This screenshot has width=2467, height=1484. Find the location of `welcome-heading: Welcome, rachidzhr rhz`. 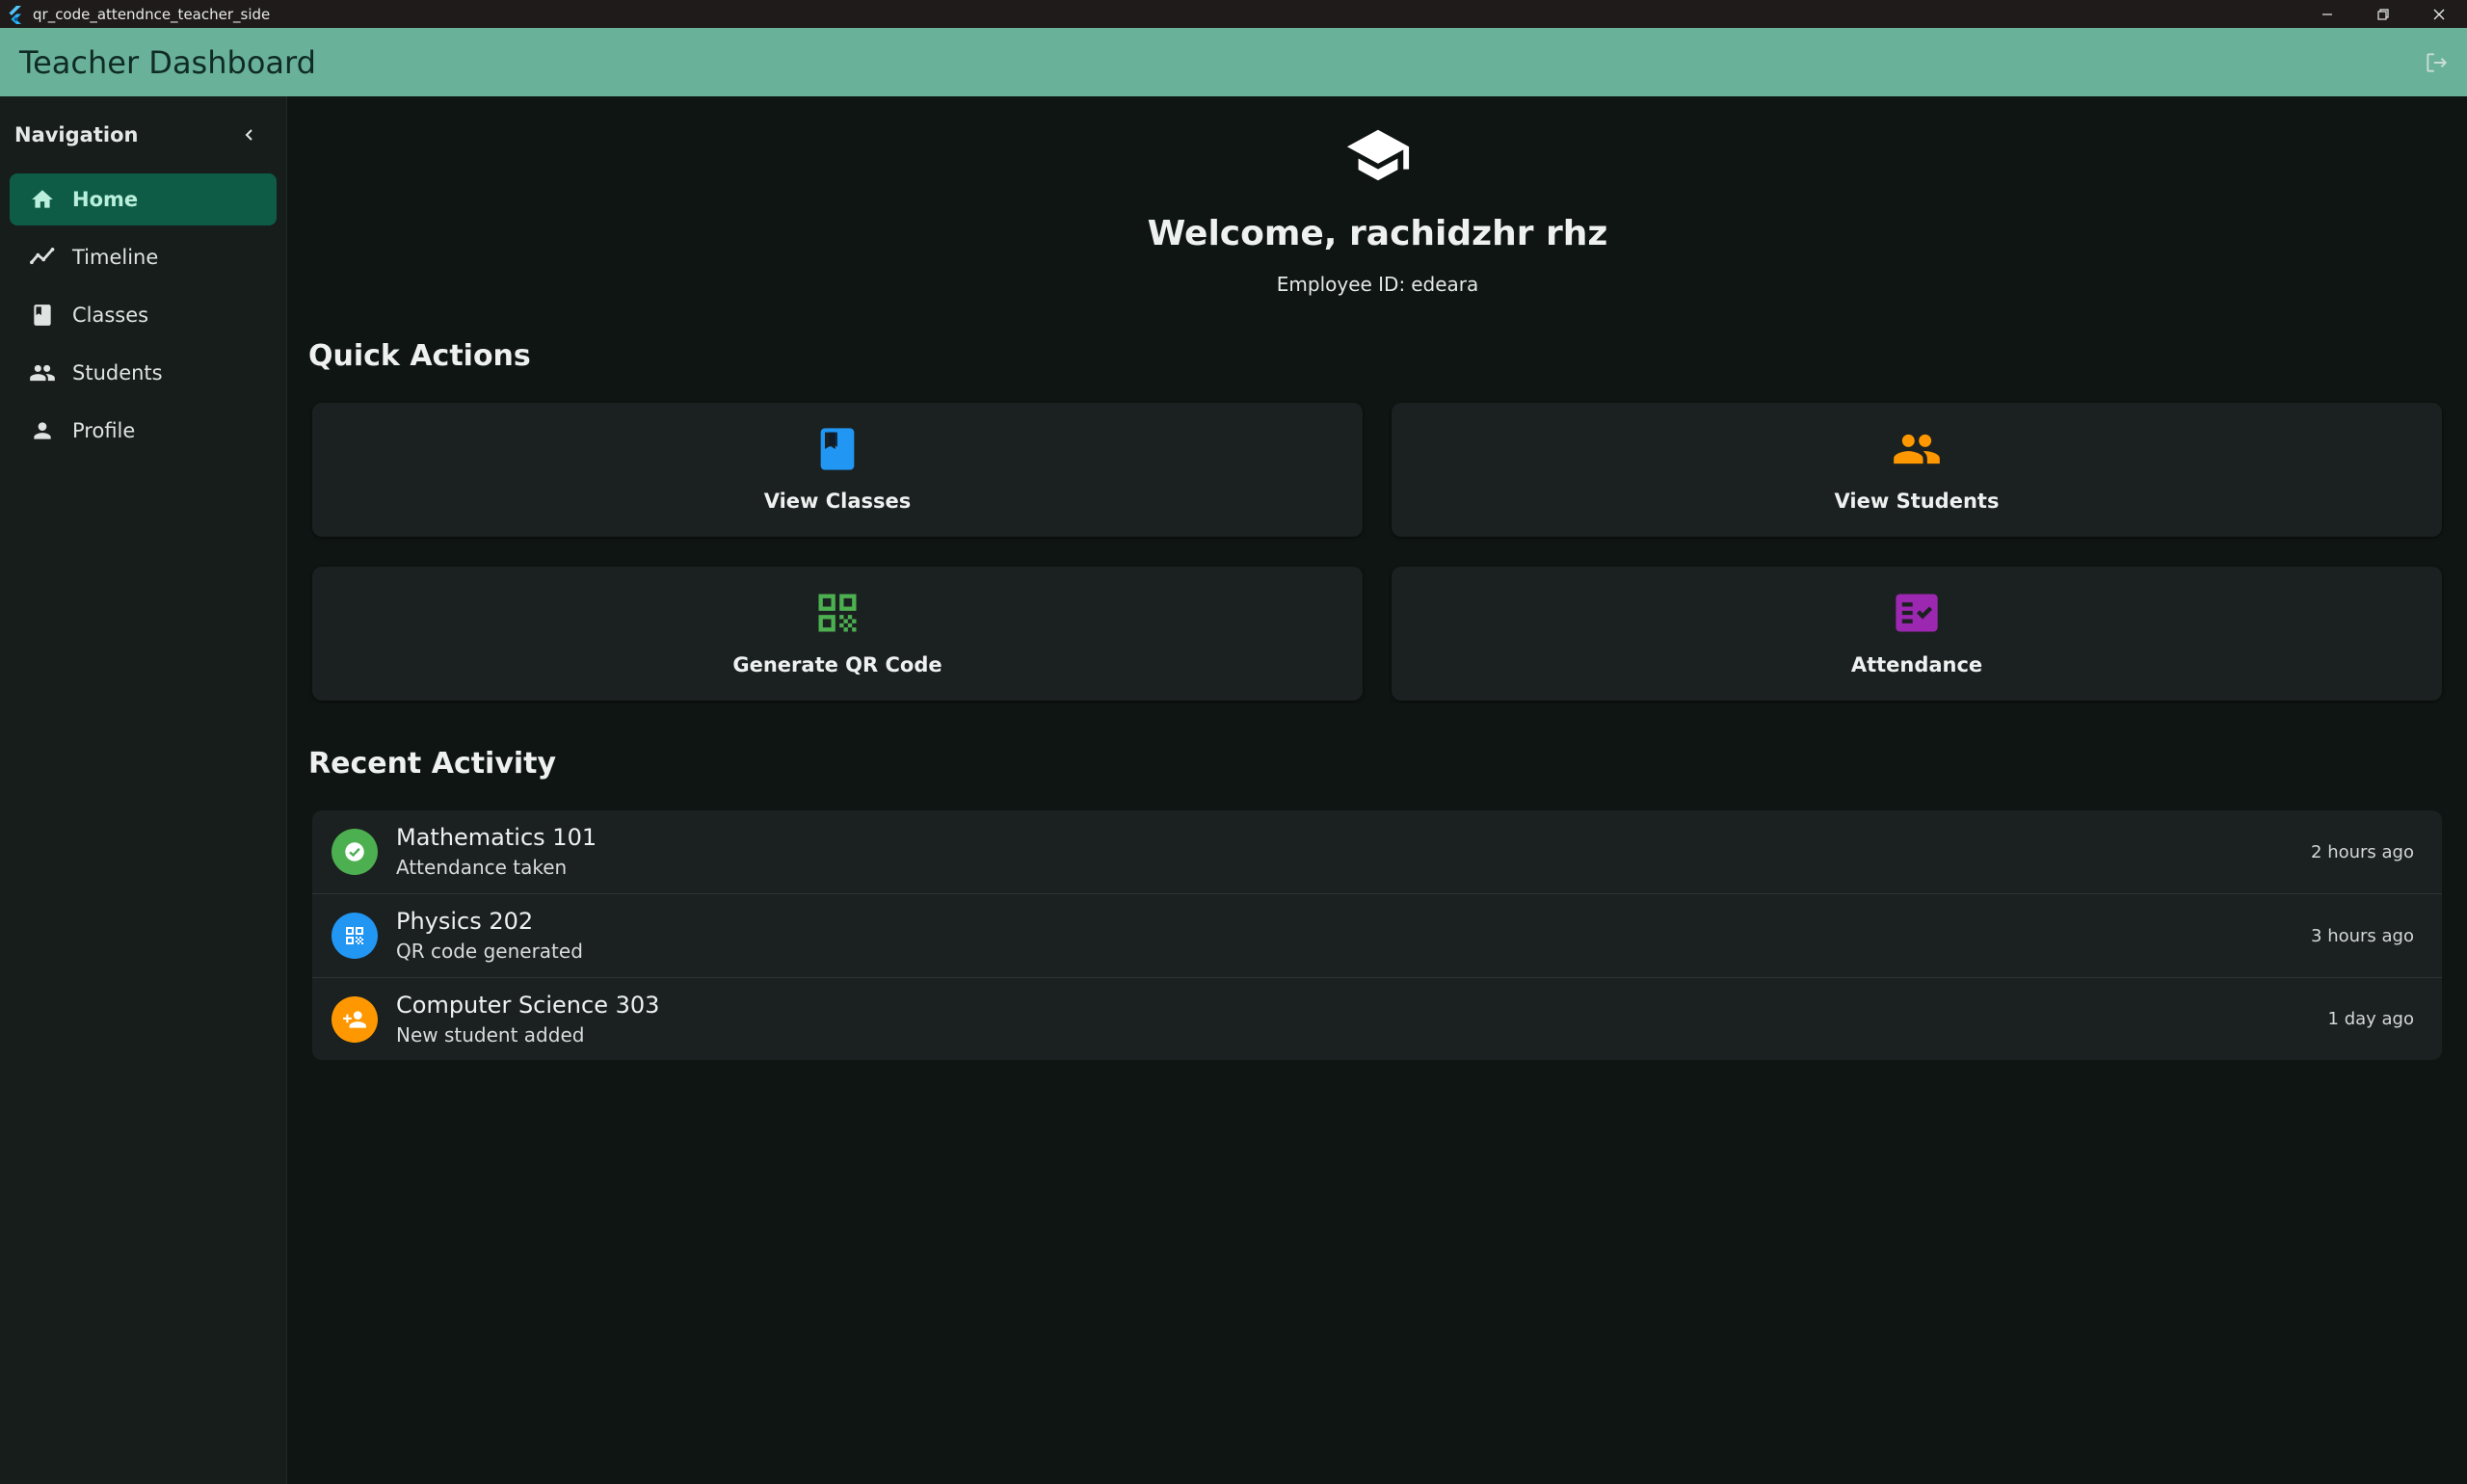

welcome-heading: Welcome, rachidzhr rhz is located at coordinates (1377, 233).